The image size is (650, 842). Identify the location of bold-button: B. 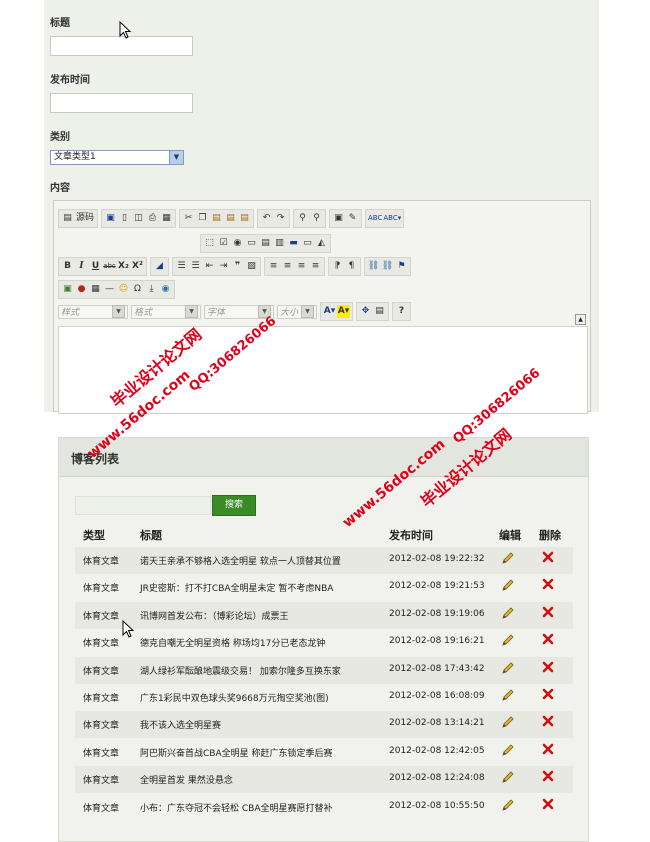
(67, 266).